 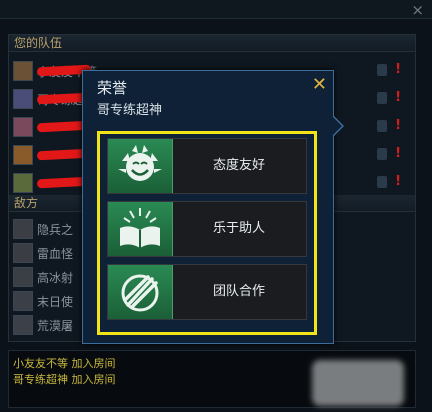 I want to click on honor-option-teamwork-button: 团队合作, so click(x=207, y=292).